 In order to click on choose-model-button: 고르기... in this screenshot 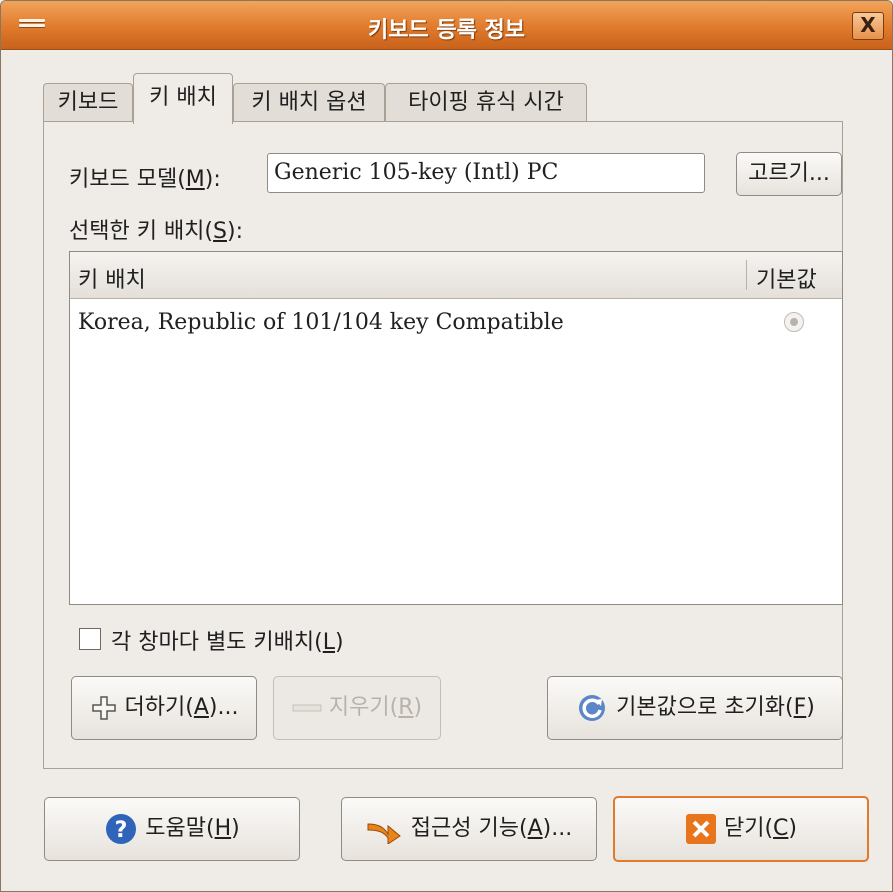, I will do `click(789, 174)`.